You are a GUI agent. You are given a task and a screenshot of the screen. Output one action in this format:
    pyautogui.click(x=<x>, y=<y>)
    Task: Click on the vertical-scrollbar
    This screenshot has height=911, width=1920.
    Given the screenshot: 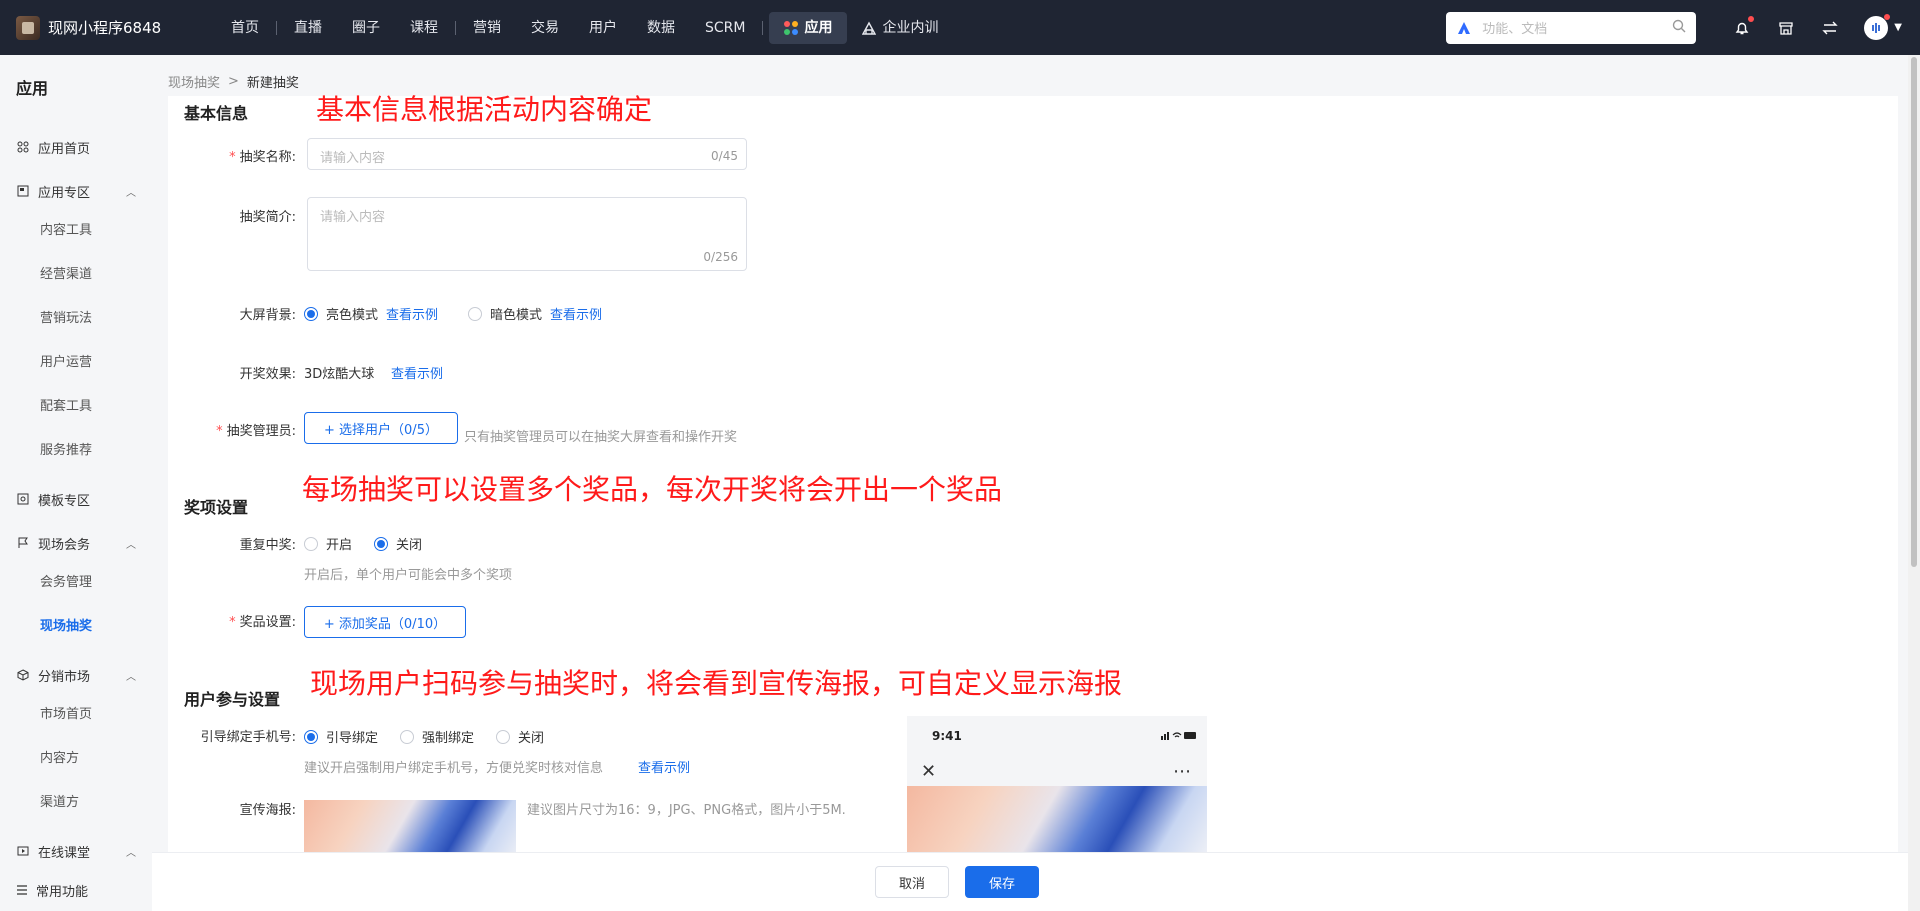 What is the action you would take?
    pyautogui.click(x=1914, y=483)
    